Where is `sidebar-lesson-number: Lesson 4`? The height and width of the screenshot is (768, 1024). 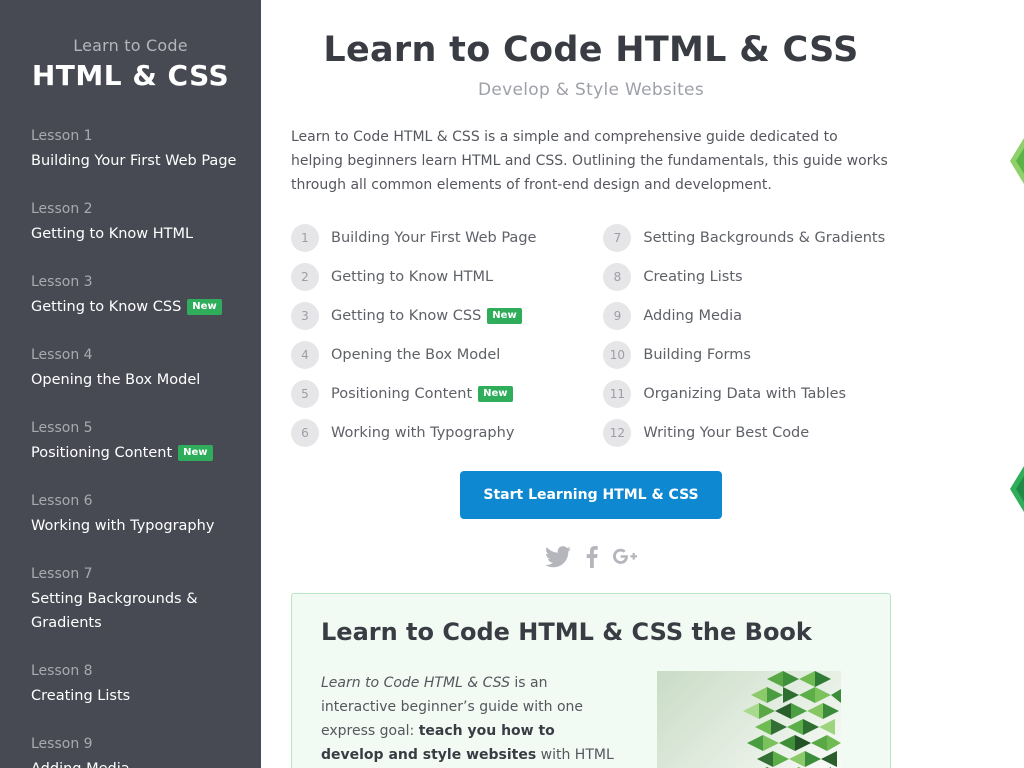
sidebar-lesson-number: Lesson 4 is located at coordinates (62, 355).